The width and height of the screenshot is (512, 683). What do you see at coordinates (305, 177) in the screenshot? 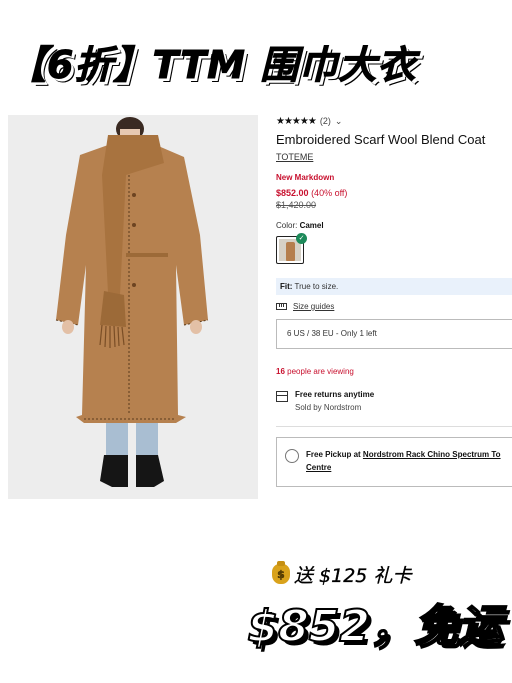
I see `markdown-label: New Markdown` at bounding box center [305, 177].